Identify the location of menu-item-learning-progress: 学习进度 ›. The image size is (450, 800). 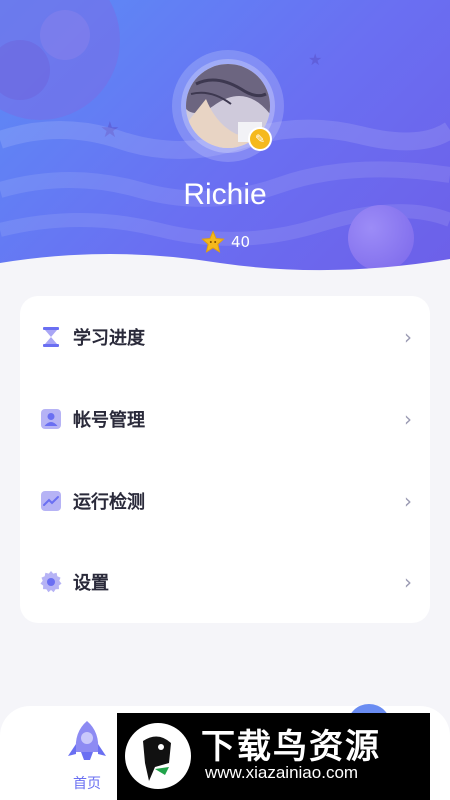
(225, 337).